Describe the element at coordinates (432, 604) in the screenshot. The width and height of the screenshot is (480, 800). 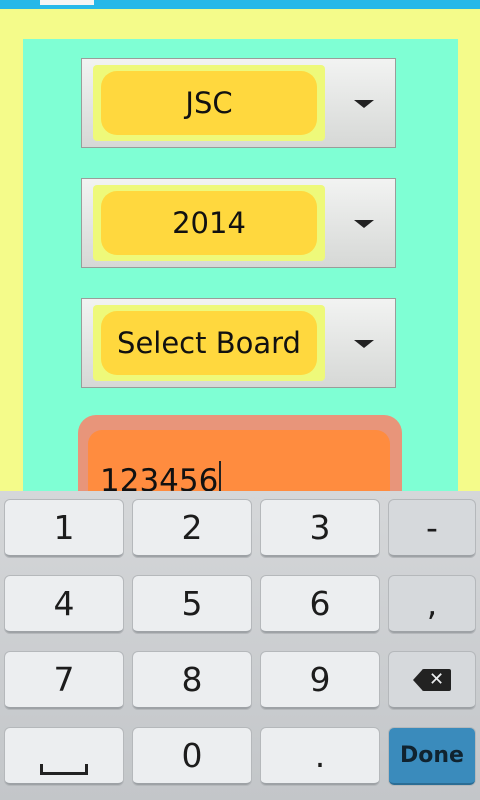
I see `key-comma: ,` at that location.